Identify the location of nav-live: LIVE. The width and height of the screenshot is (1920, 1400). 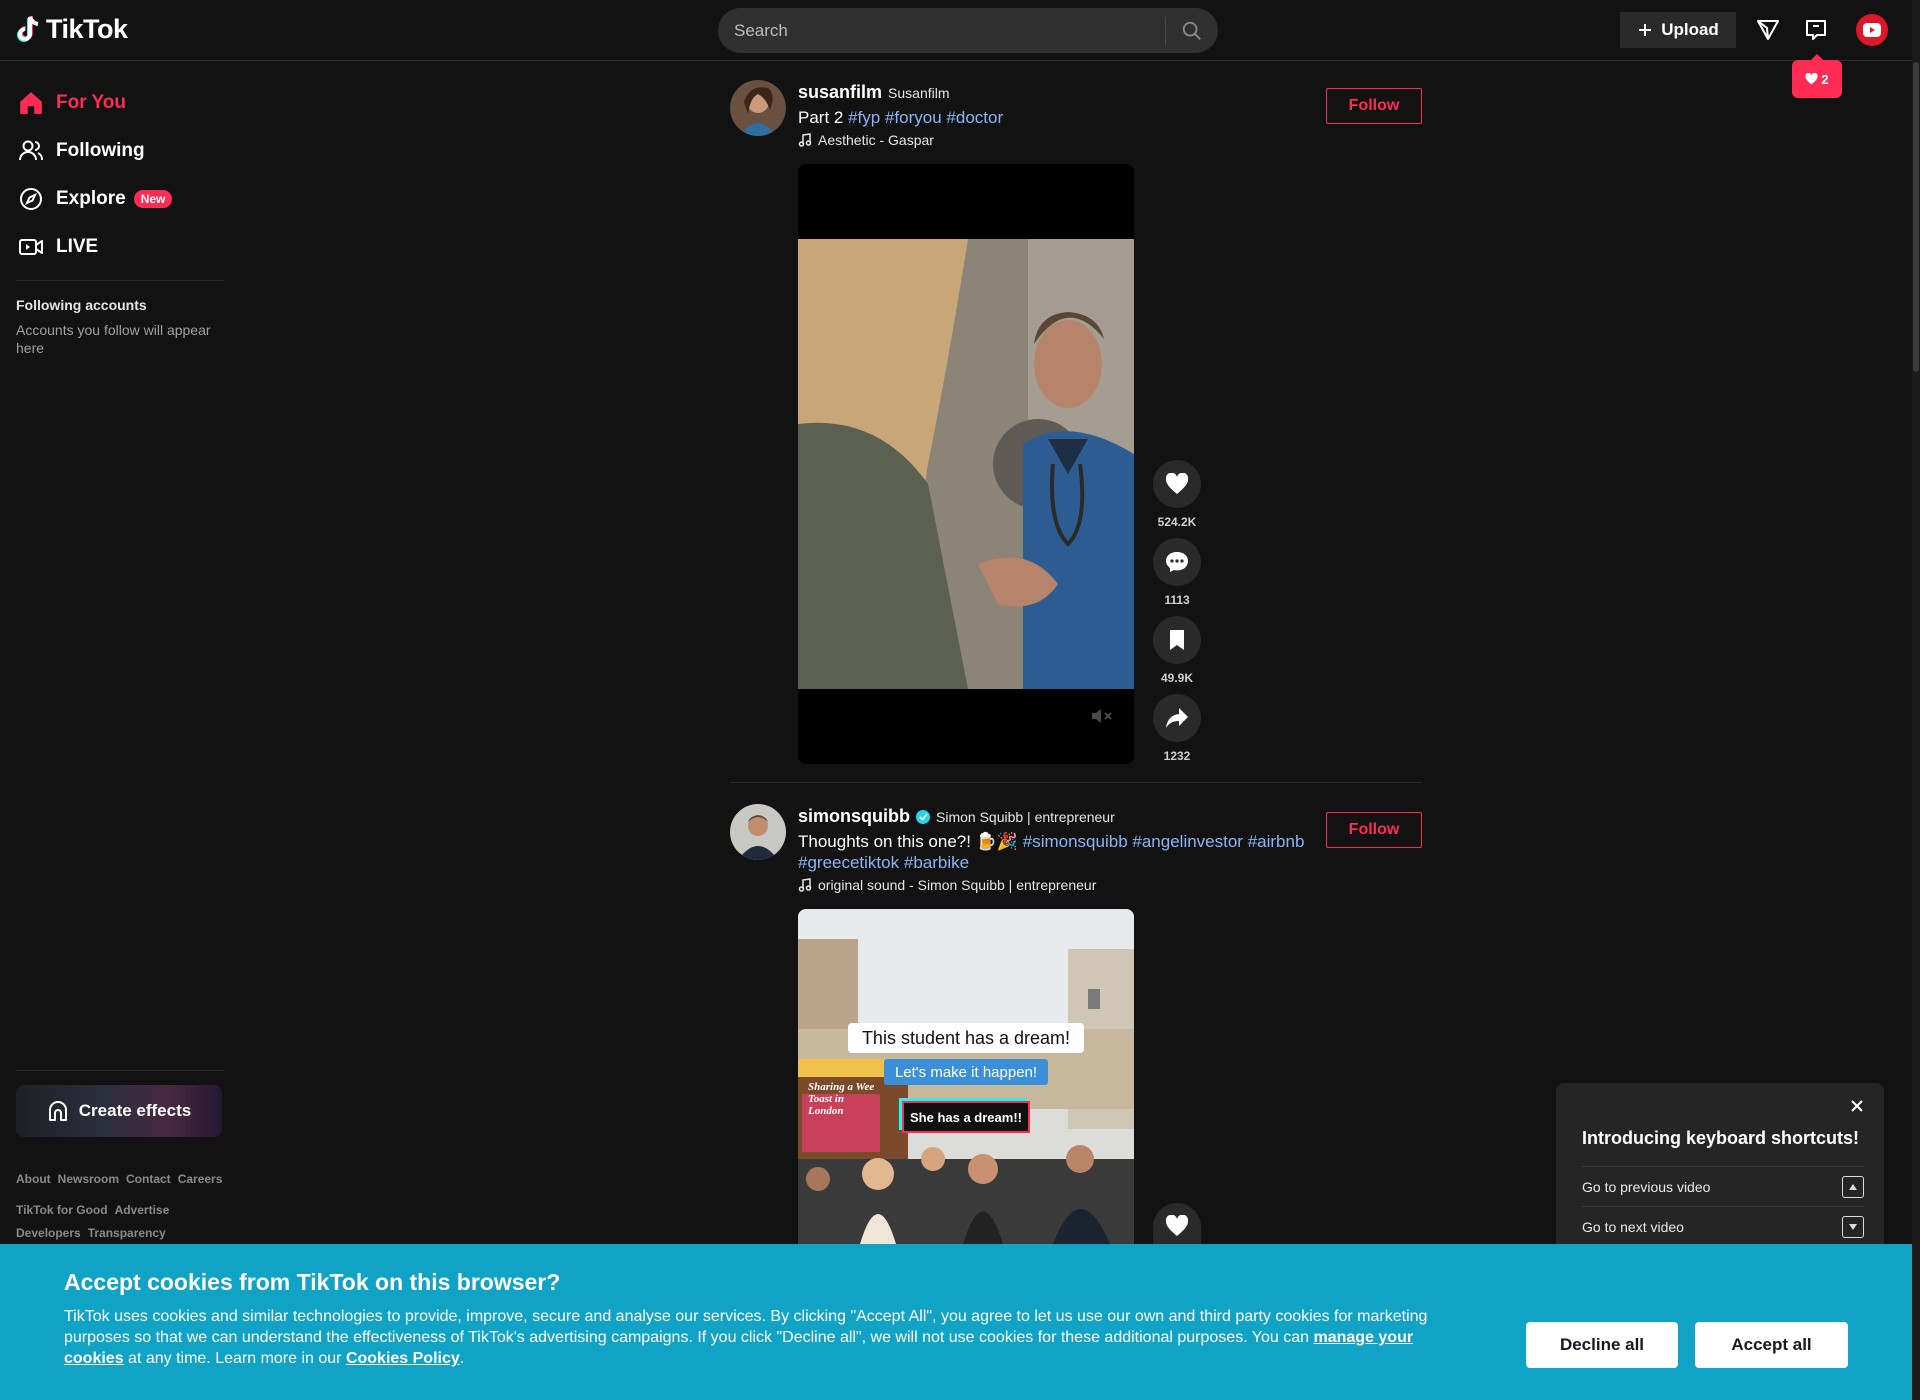
(58, 247).